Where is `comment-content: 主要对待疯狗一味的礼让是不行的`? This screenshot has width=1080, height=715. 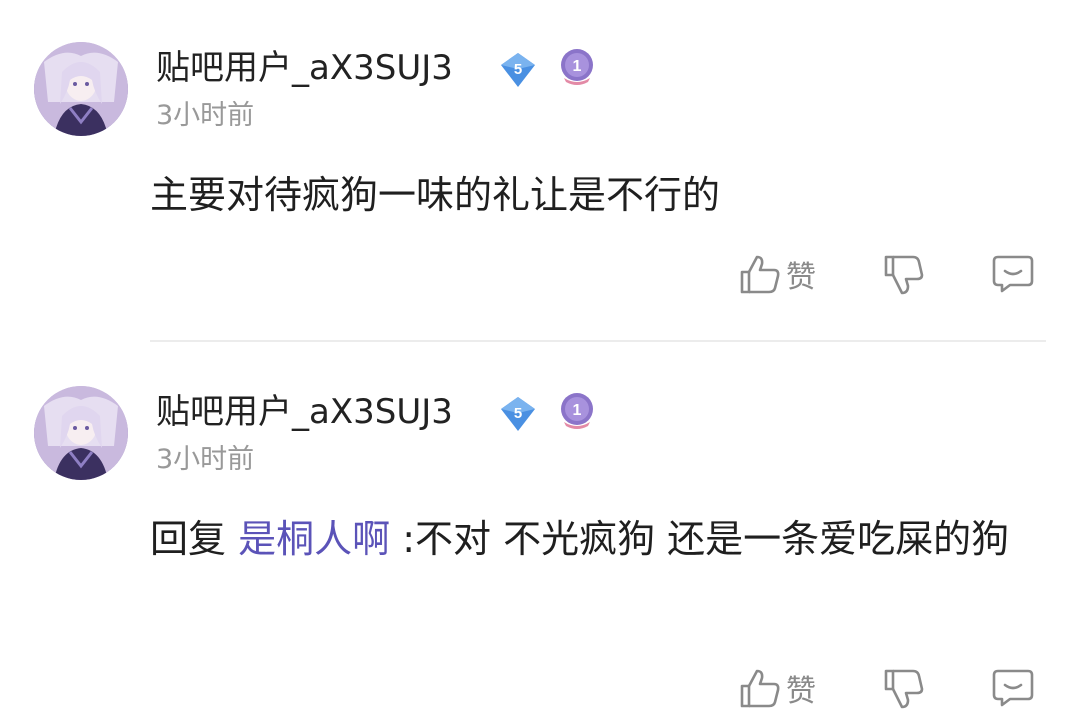 comment-content: 主要对待疯狗一味的礼让是不行的 is located at coordinates (590, 195).